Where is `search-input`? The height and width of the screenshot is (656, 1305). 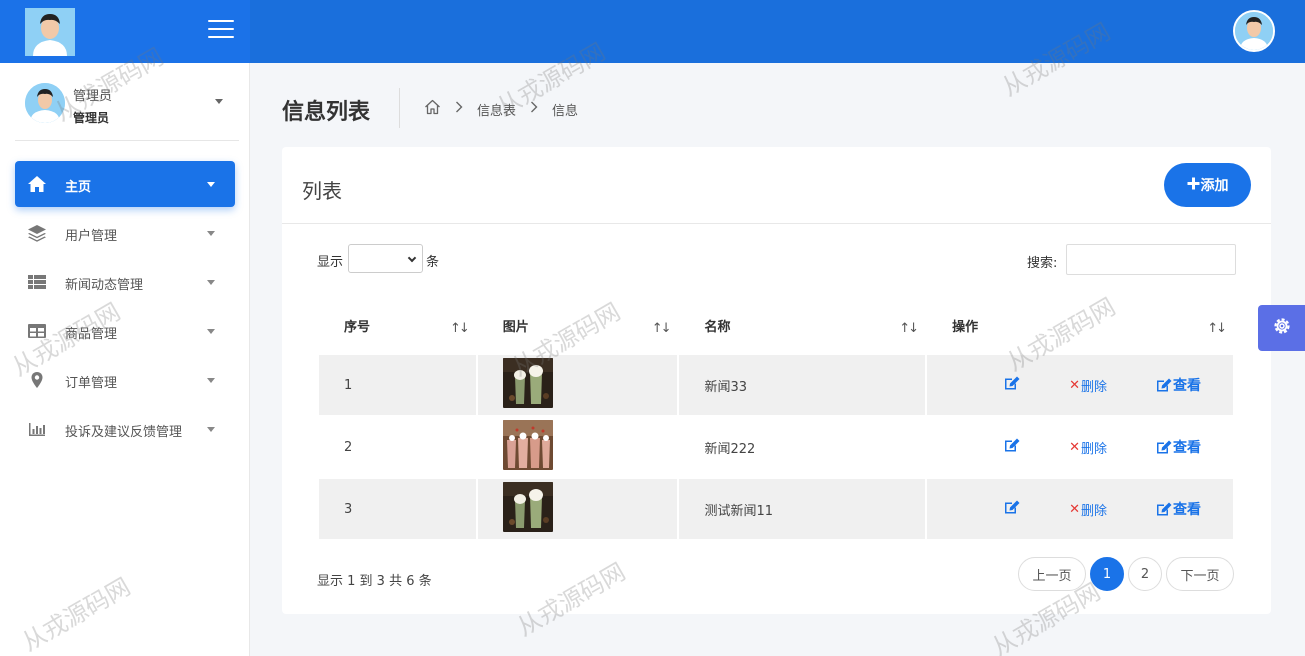 search-input is located at coordinates (1151, 259).